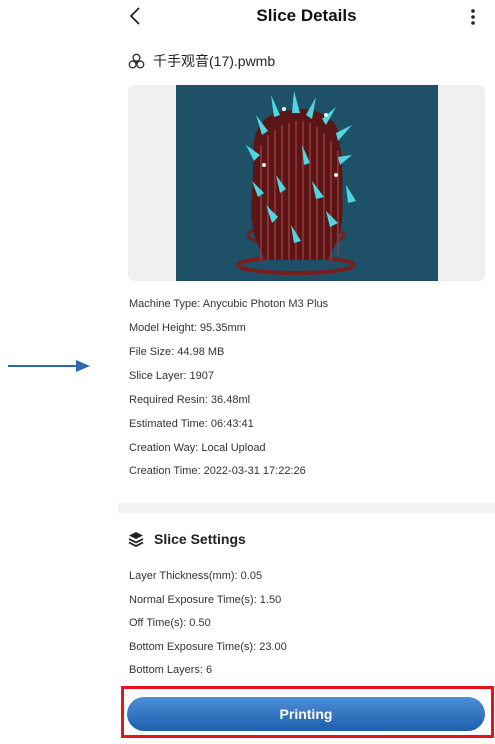 Image resolution: width=495 pixels, height=744 pixels. Describe the element at coordinates (208, 647) in the screenshot. I see `setting-bottom-exposure: Bottom Exposure Time(s): 23.00` at that location.